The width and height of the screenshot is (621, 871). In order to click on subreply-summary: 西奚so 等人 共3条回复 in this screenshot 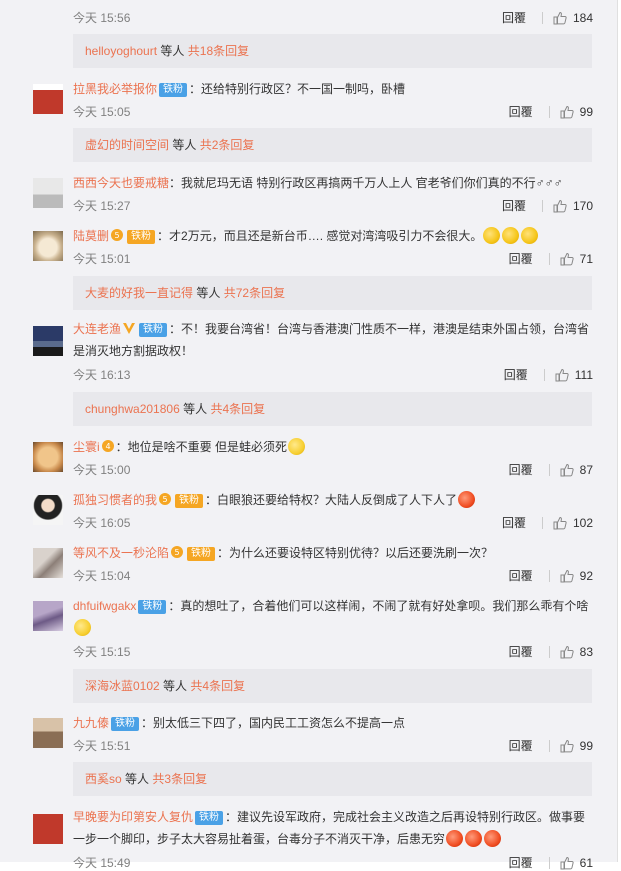, I will do `click(332, 779)`.